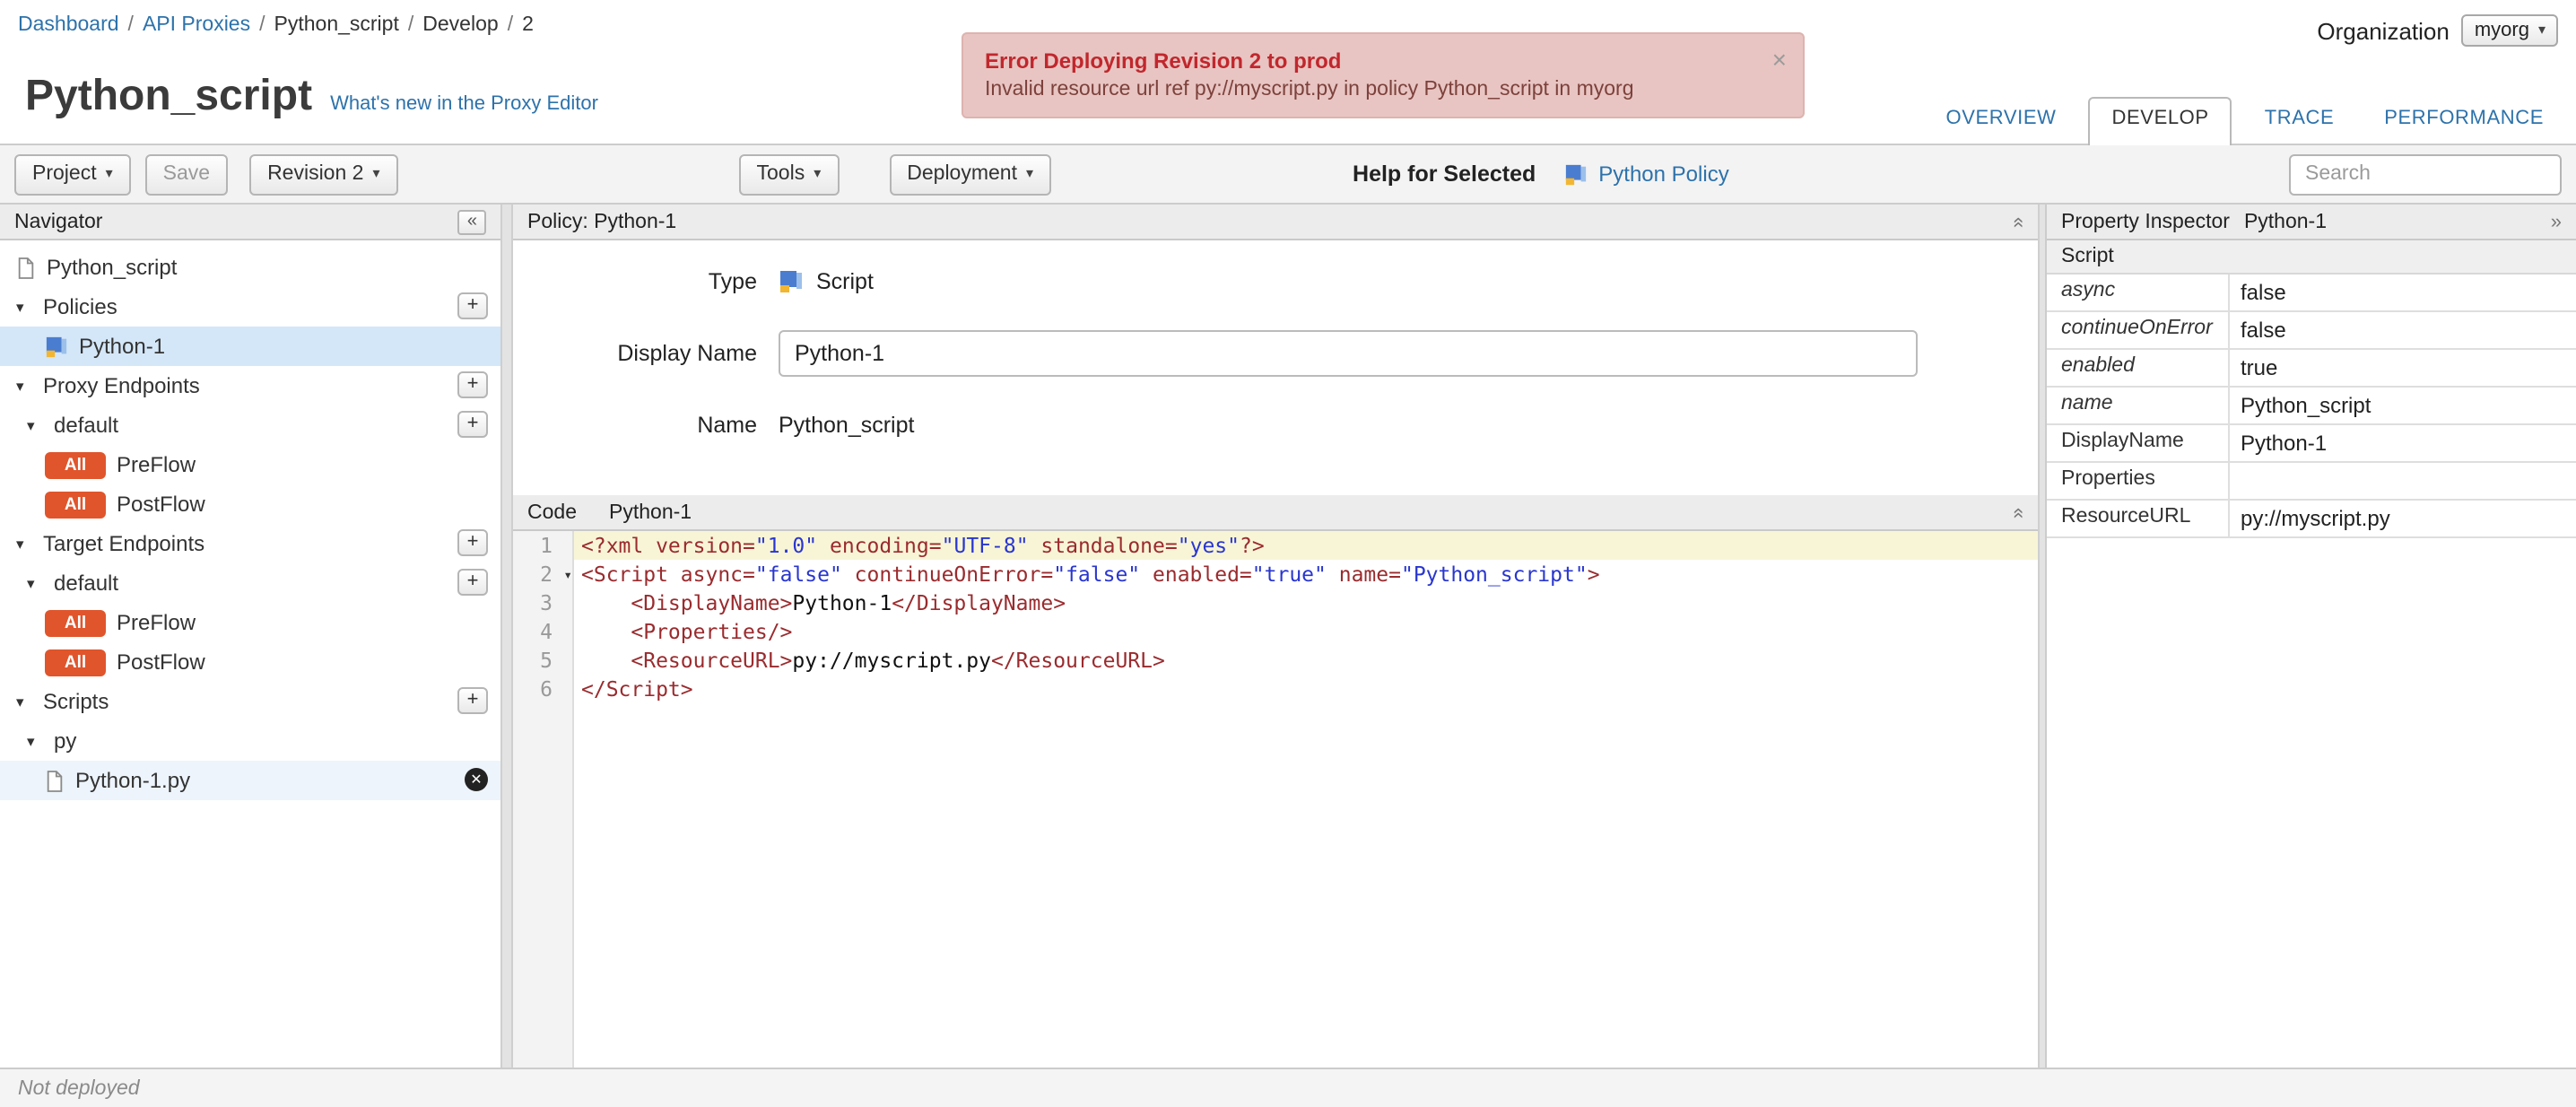 Image resolution: width=2576 pixels, height=1107 pixels. Describe the element at coordinates (2300, 121) in the screenshot. I see `tab-trace: TRACE` at that location.